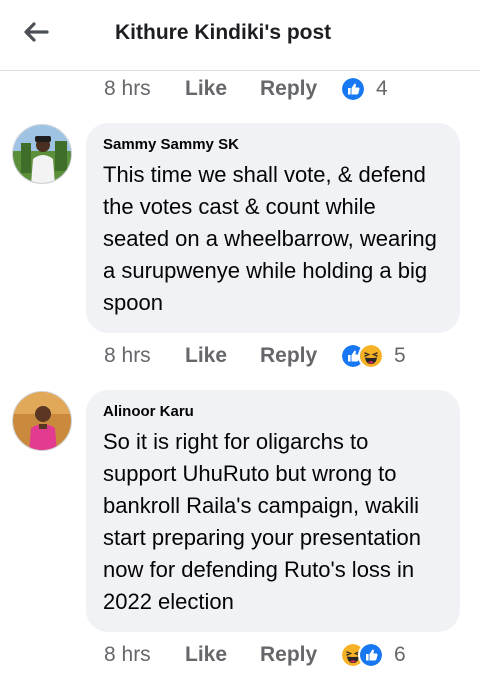 This screenshot has width=480, height=686. Describe the element at coordinates (382, 88) in the screenshot. I see `reaction-count: 4` at that location.